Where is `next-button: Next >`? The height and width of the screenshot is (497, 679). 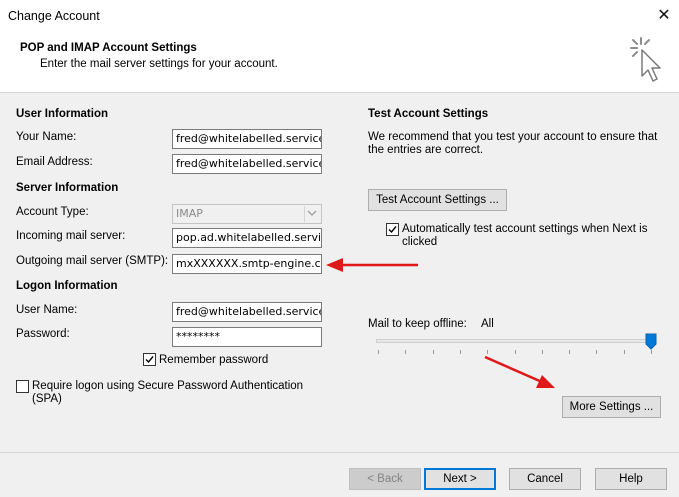
next-button: Next > is located at coordinates (460, 479).